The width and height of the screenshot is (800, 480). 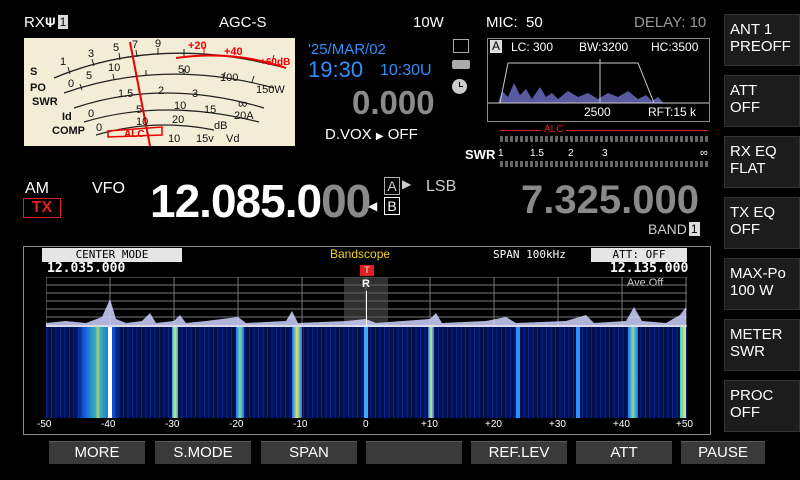 What do you see at coordinates (346, 201) in the screenshot?
I see `main-frequency-dim: 00` at bounding box center [346, 201].